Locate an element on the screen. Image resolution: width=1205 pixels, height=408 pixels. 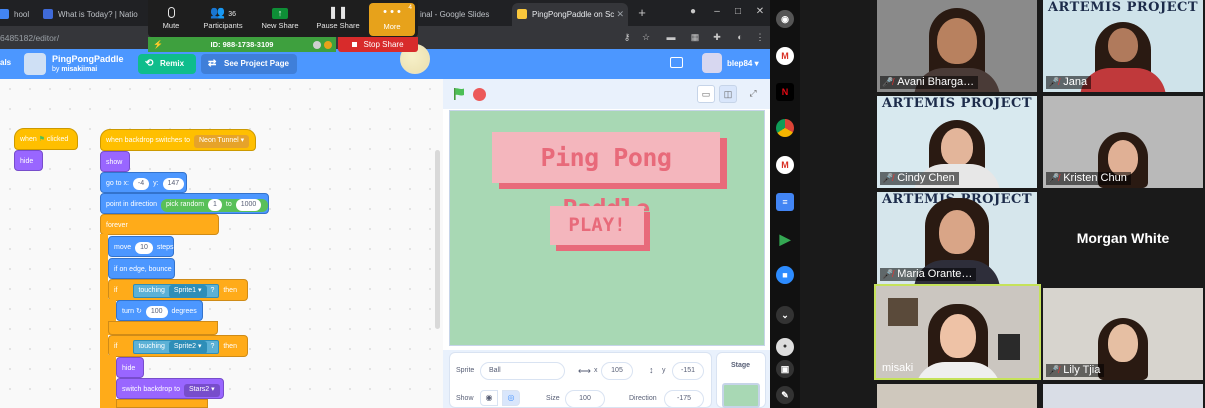
pick-random-block: pick random 1 to 1000 is located at coordinates (214, 205).